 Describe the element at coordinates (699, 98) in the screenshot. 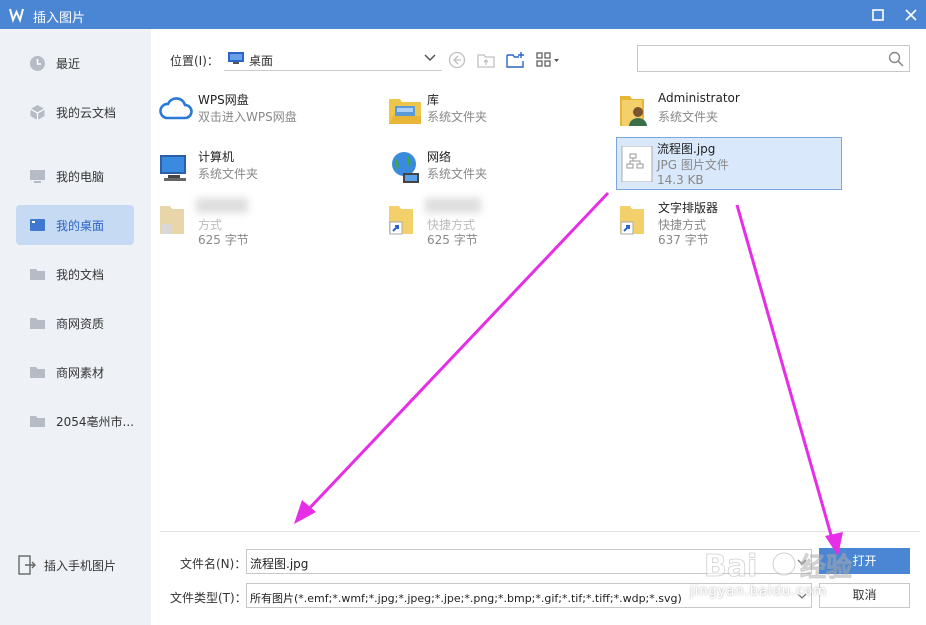

I see `file-name: Administrator` at that location.